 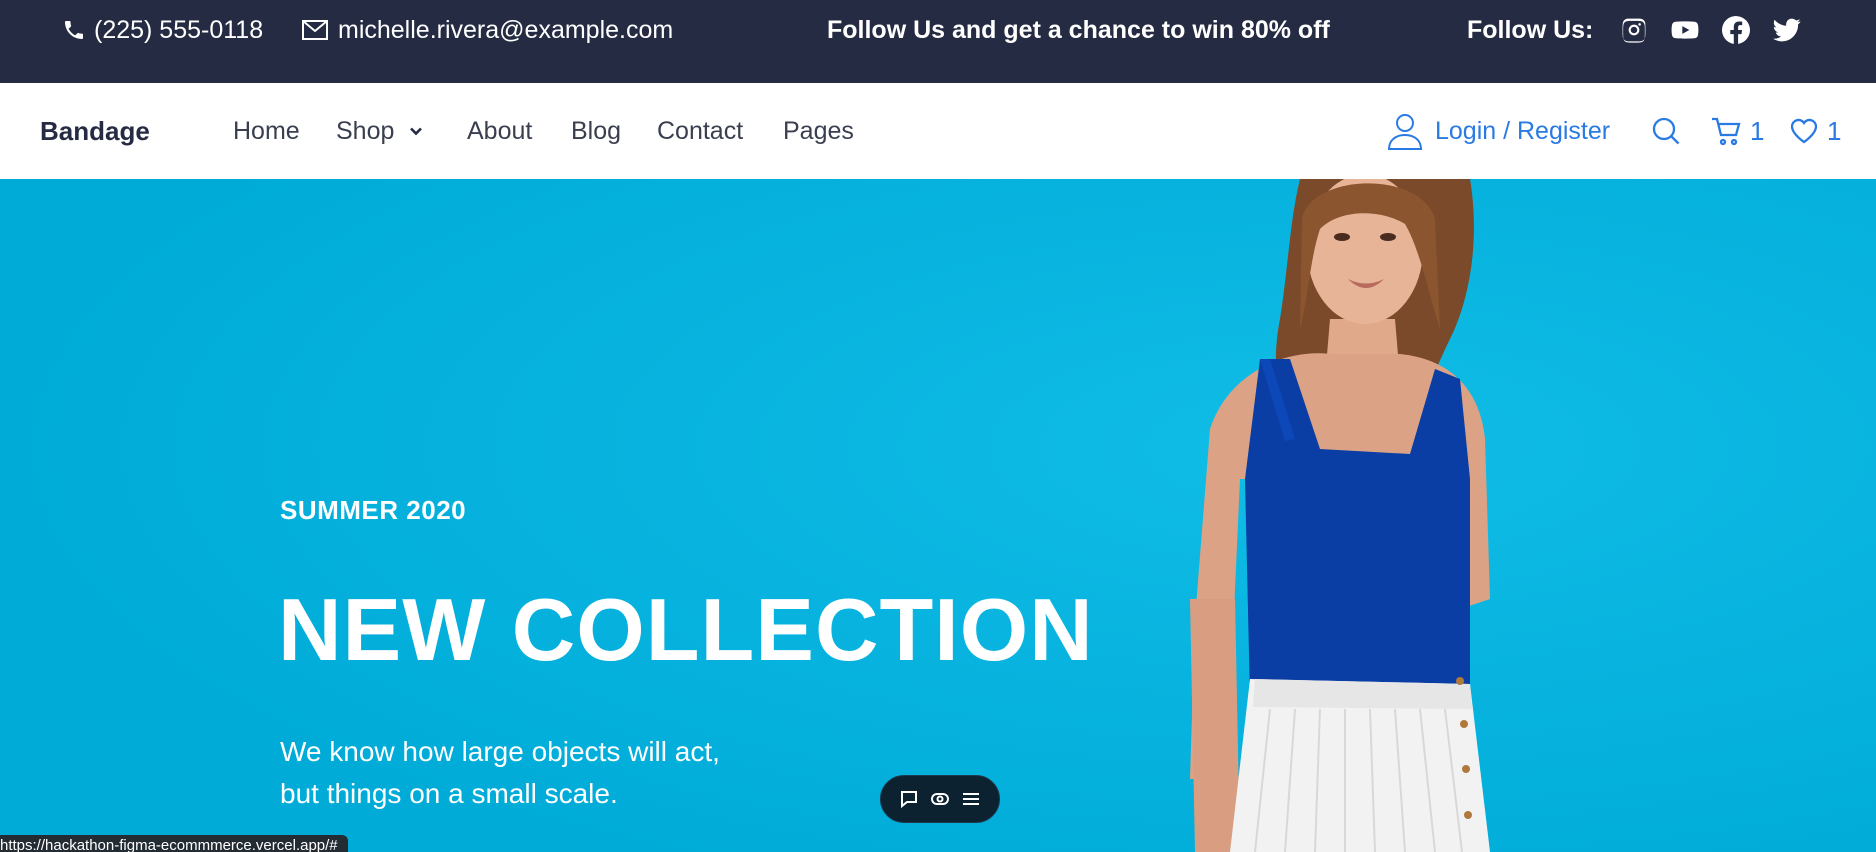 What do you see at coordinates (373, 510) in the screenshot?
I see `hero-season: SUMMER 2020` at bounding box center [373, 510].